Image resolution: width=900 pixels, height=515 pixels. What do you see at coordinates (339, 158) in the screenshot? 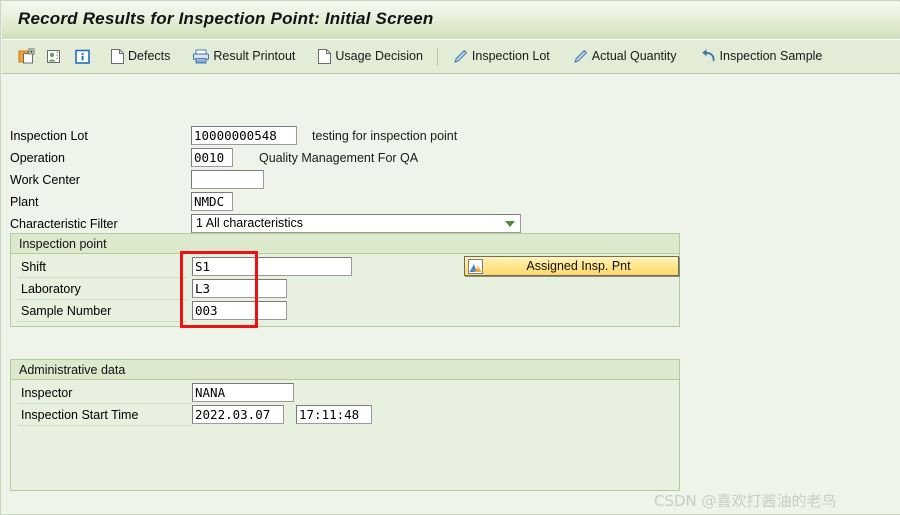
I see `operation-description: Quality Management For QA` at bounding box center [339, 158].